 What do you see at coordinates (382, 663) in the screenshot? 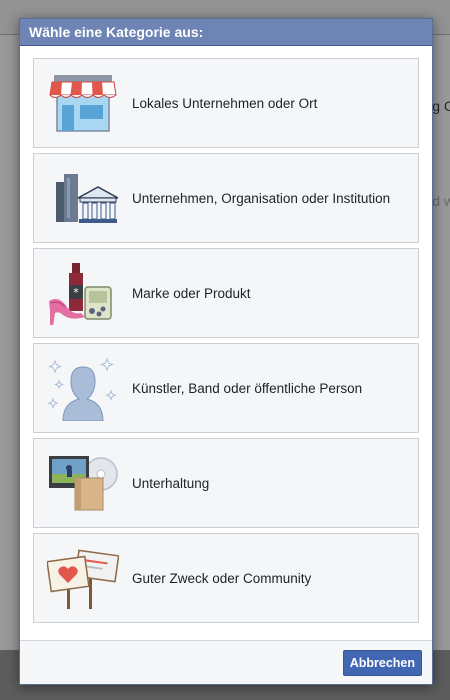
I see `cancel-button: Abbrechen` at bounding box center [382, 663].